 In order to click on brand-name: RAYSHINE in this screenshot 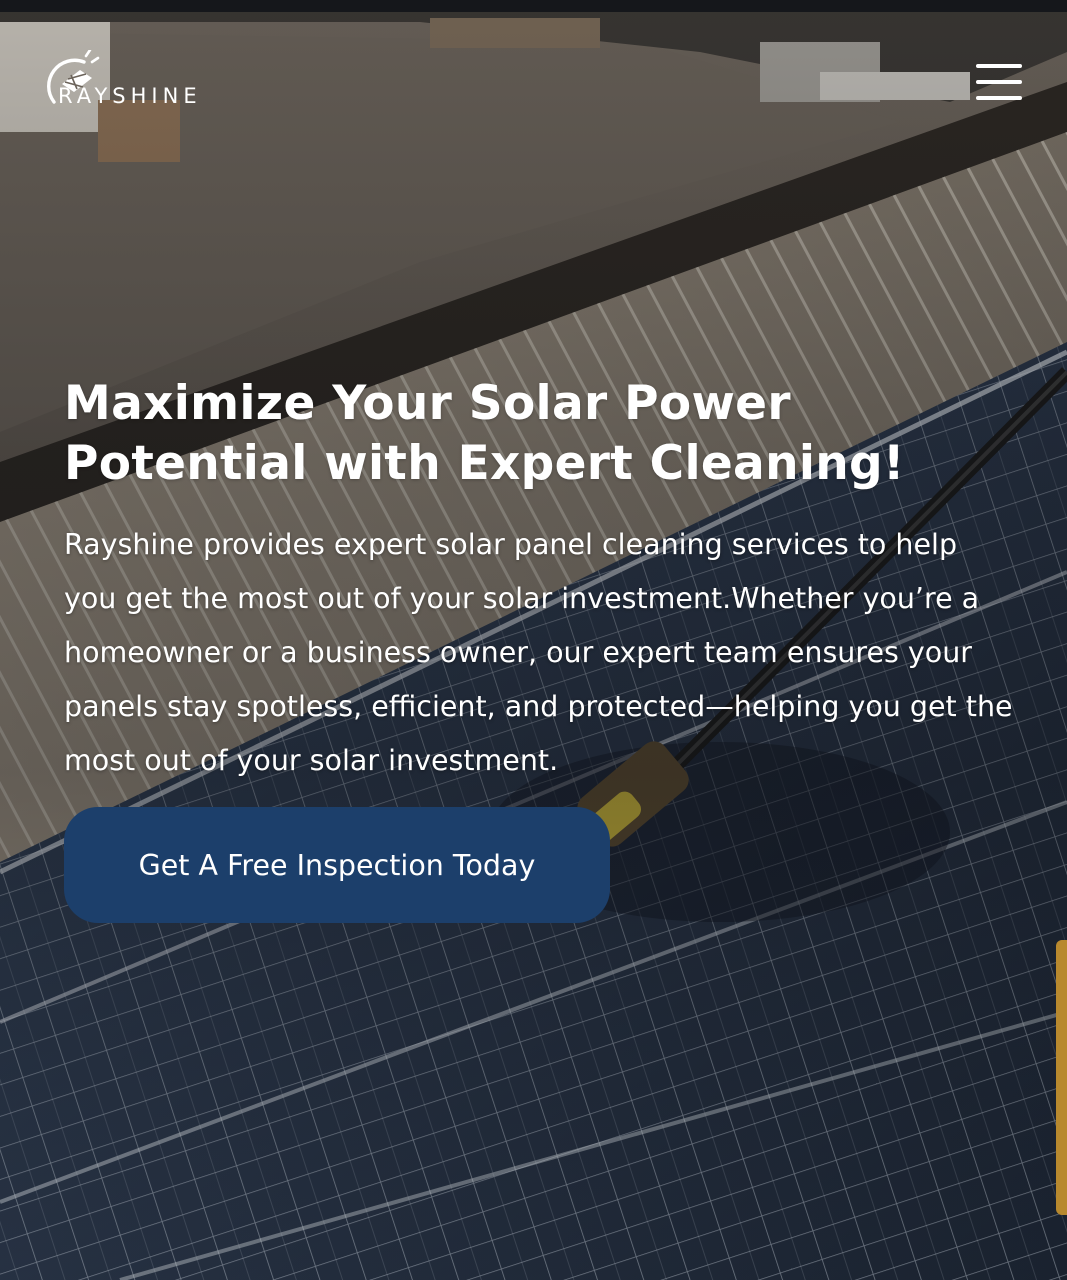, I will do `click(130, 96)`.